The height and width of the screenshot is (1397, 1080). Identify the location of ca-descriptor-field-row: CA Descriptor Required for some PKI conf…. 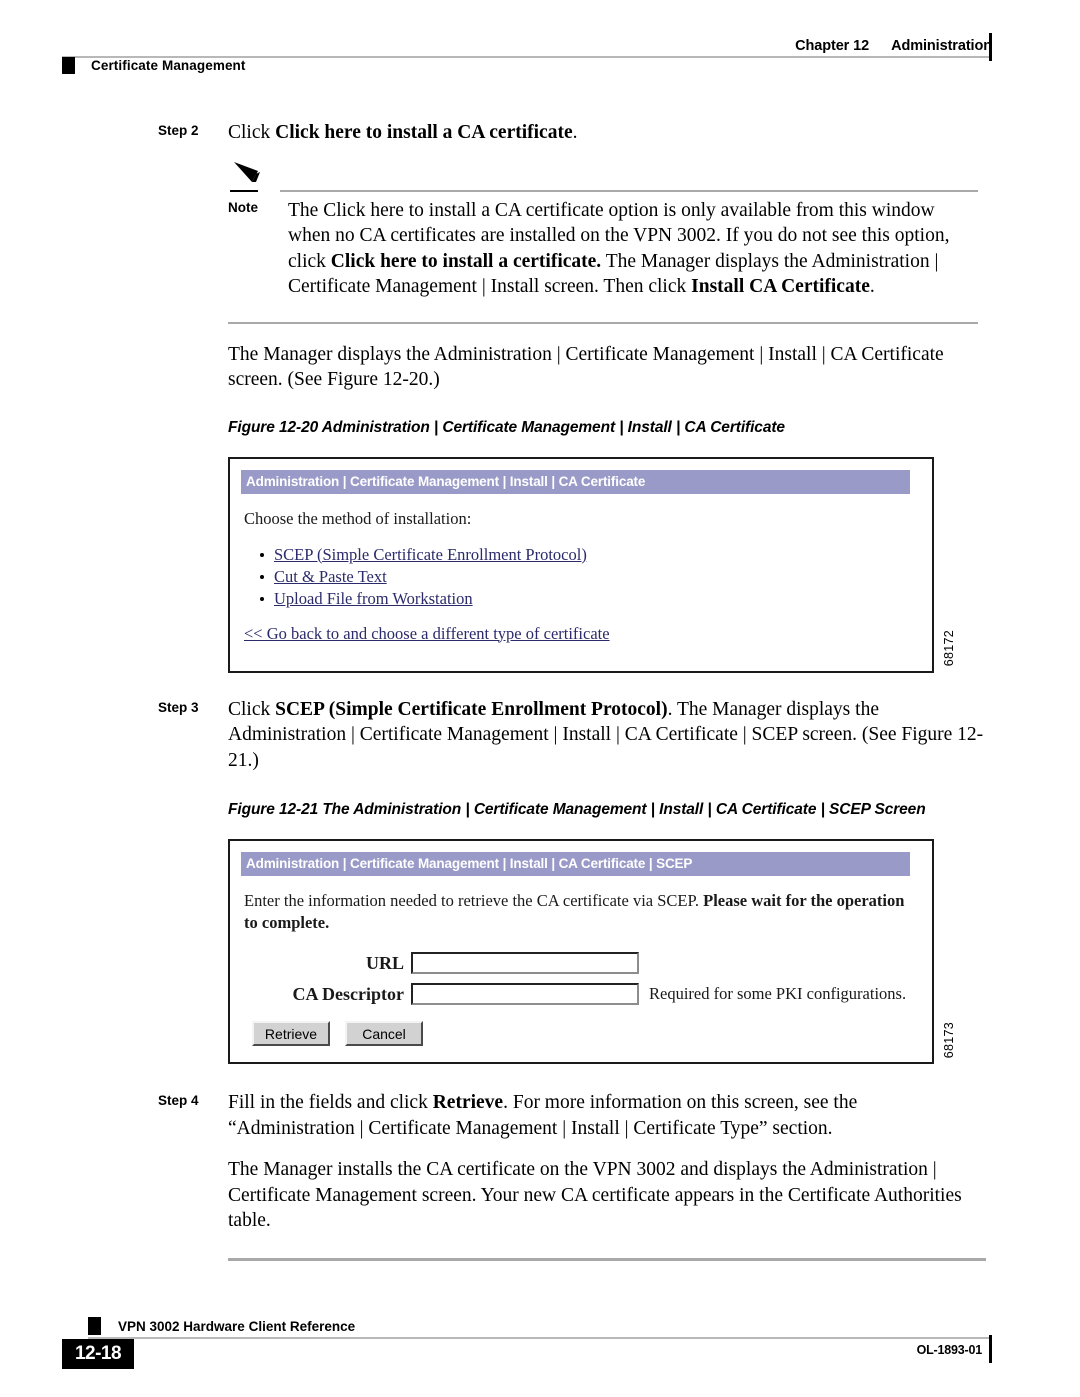
(581, 994).